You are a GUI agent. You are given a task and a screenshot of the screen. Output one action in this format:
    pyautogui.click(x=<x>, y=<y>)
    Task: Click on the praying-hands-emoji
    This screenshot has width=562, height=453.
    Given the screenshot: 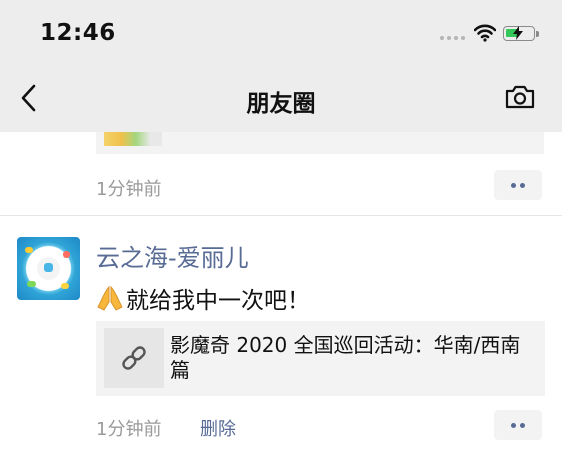 What is the action you would take?
    pyautogui.click(x=110, y=298)
    